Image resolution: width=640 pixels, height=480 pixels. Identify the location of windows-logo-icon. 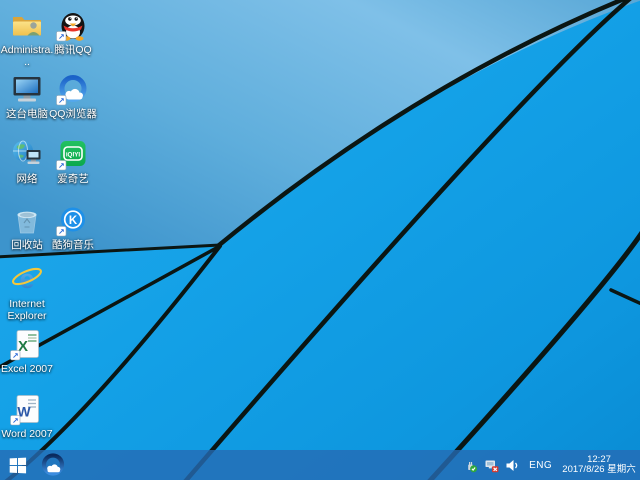
(17, 465).